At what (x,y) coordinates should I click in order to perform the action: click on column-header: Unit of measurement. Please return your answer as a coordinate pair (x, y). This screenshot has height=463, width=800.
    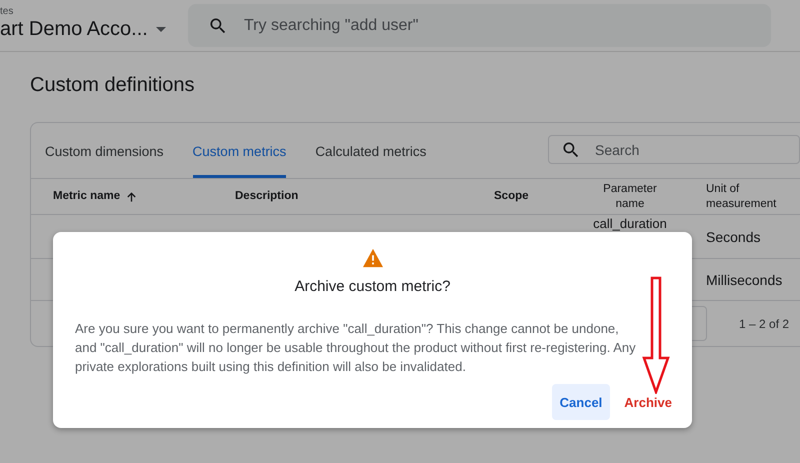
    Looking at the image, I should click on (746, 197).